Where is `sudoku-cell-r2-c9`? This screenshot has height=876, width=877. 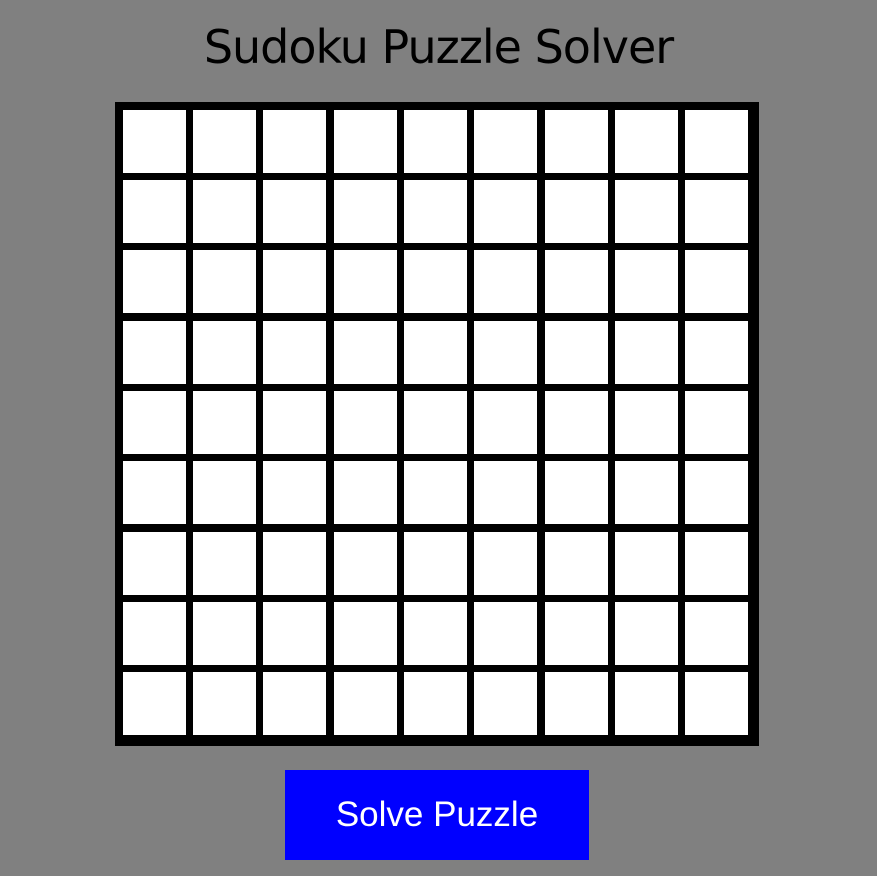 sudoku-cell-r2-c9 is located at coordinates (716, 211).